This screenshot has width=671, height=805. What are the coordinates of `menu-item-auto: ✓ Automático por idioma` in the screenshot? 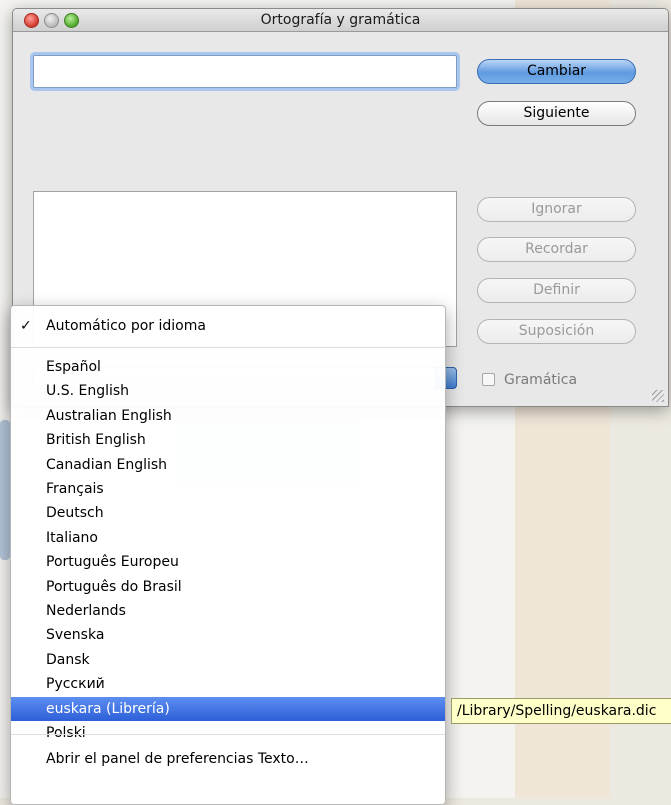 It's located at (228, 326).